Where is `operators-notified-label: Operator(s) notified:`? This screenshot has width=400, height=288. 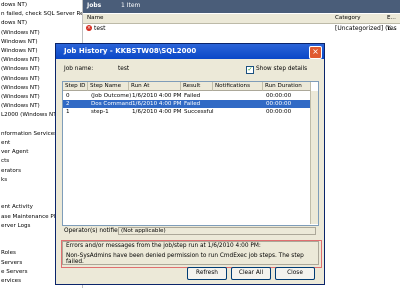
operators-notified-label: Operator(s) notified: is located at coordinates (94, 231).